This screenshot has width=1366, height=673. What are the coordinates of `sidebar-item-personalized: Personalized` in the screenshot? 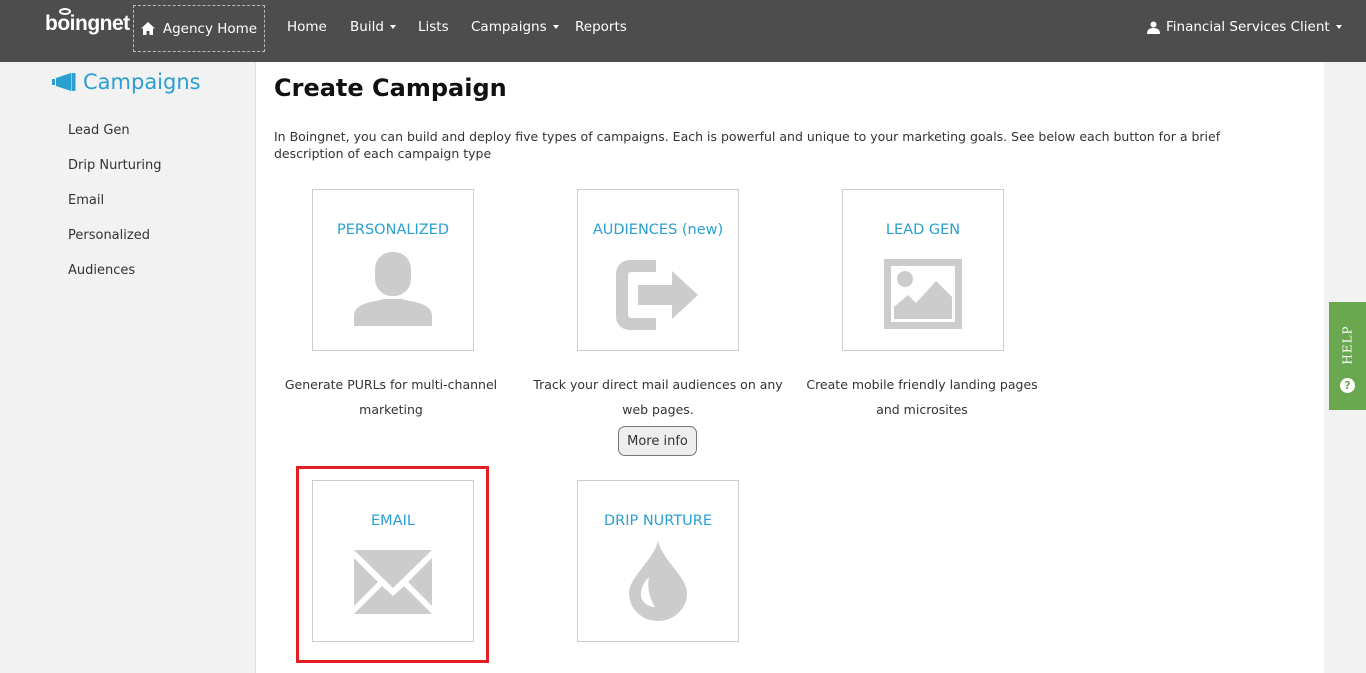 It's located at (109, 235).